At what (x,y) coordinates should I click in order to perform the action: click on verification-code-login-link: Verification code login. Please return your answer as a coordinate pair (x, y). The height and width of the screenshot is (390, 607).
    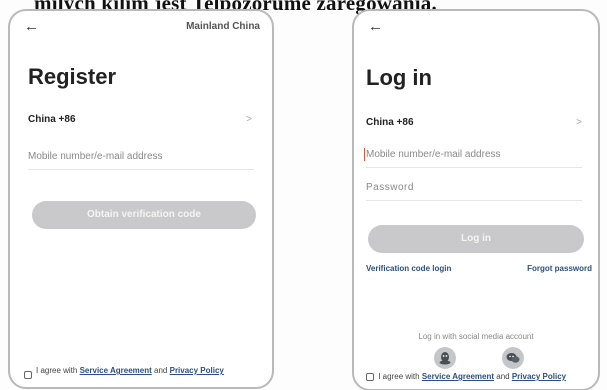
    Looking at the image, I should click on (408, 268).